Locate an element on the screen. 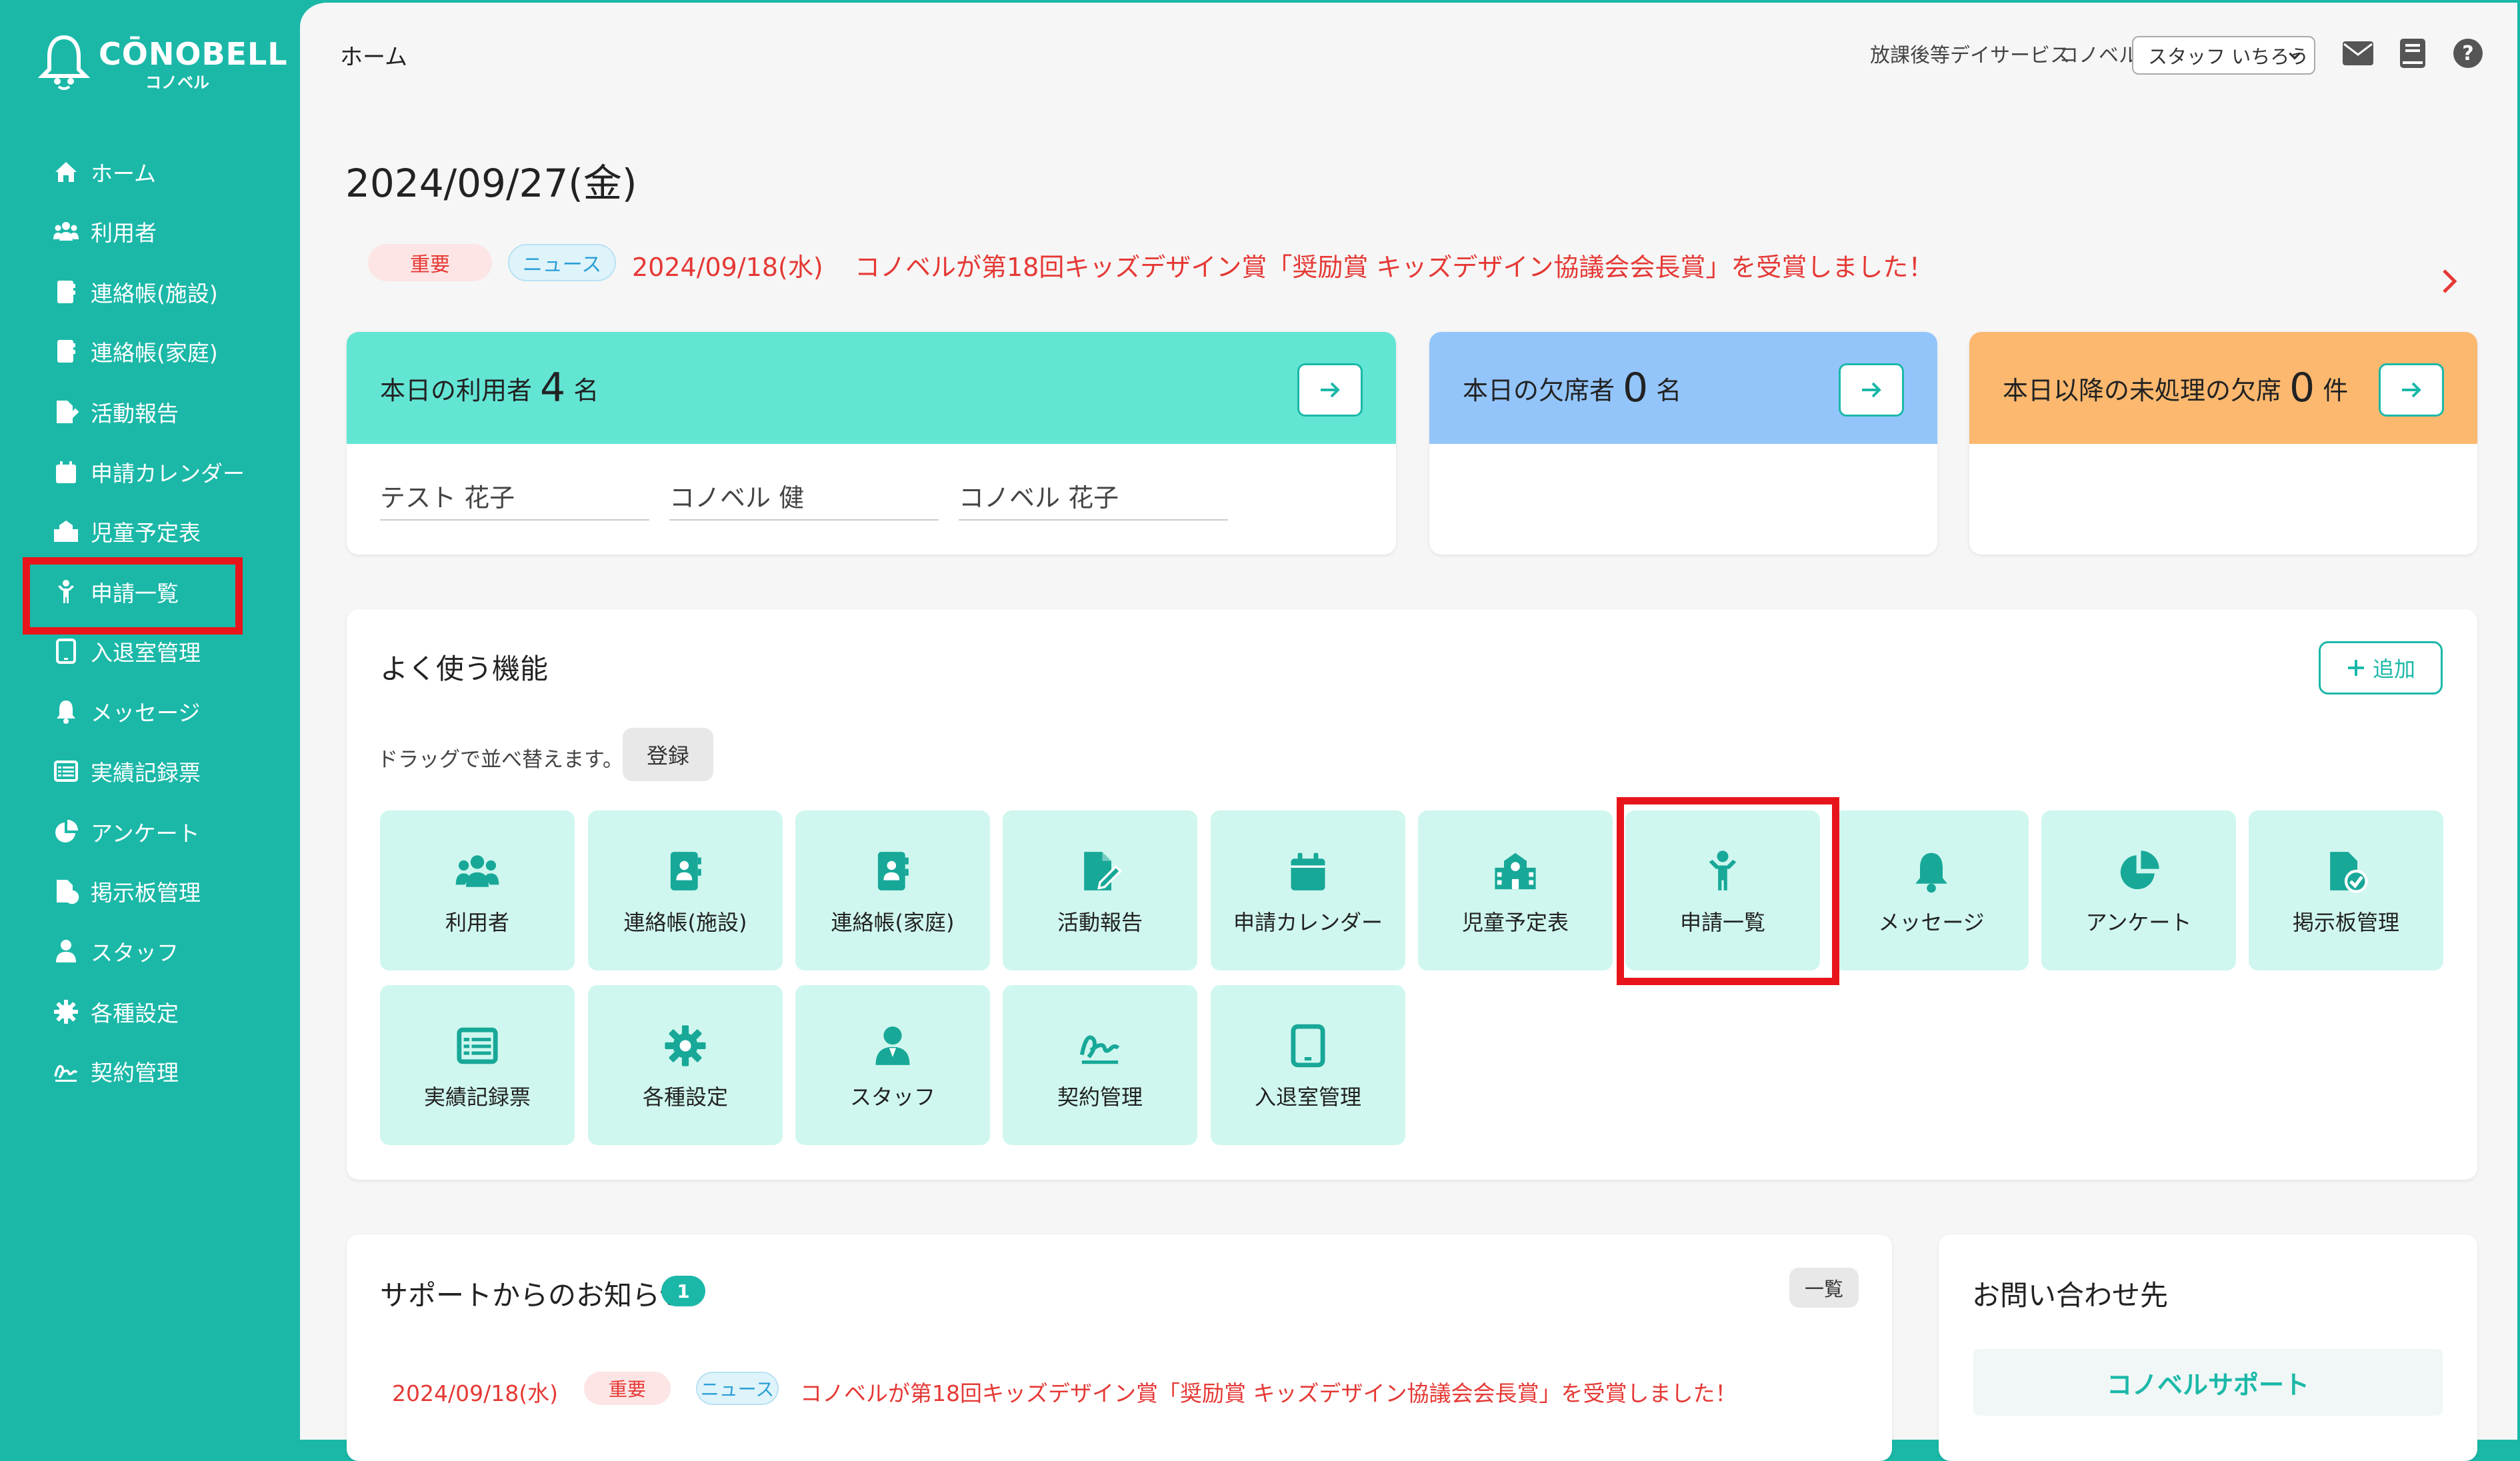 Image resolution: width=2520 pixels, height=1461 pixels. today-user-name: コノベル 健 is located at coordinates (804, 499).